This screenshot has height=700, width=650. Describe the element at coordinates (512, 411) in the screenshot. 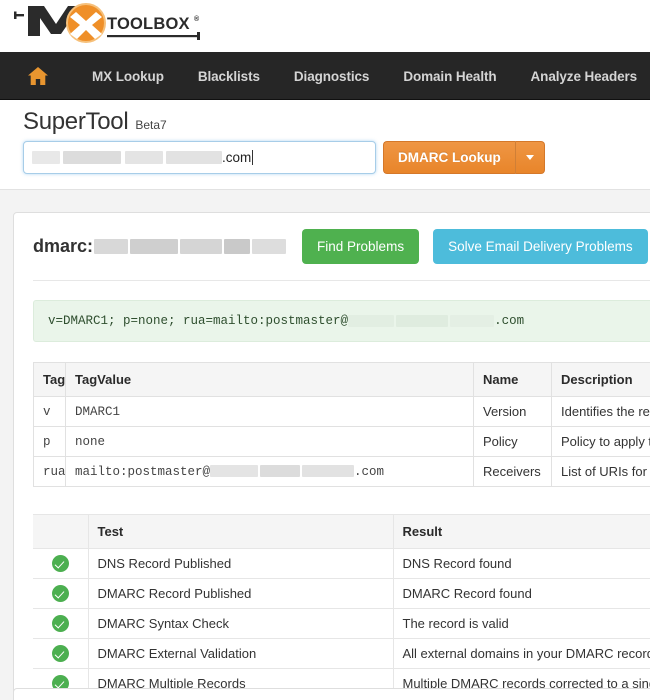

I see `cell-name: Version` at that location.